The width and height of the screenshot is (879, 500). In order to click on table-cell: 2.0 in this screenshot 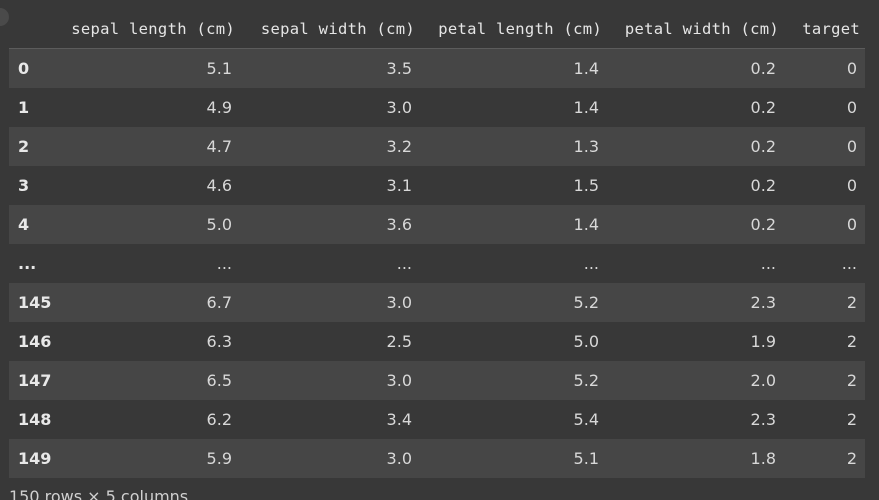, I will do `click(763, 380)`.